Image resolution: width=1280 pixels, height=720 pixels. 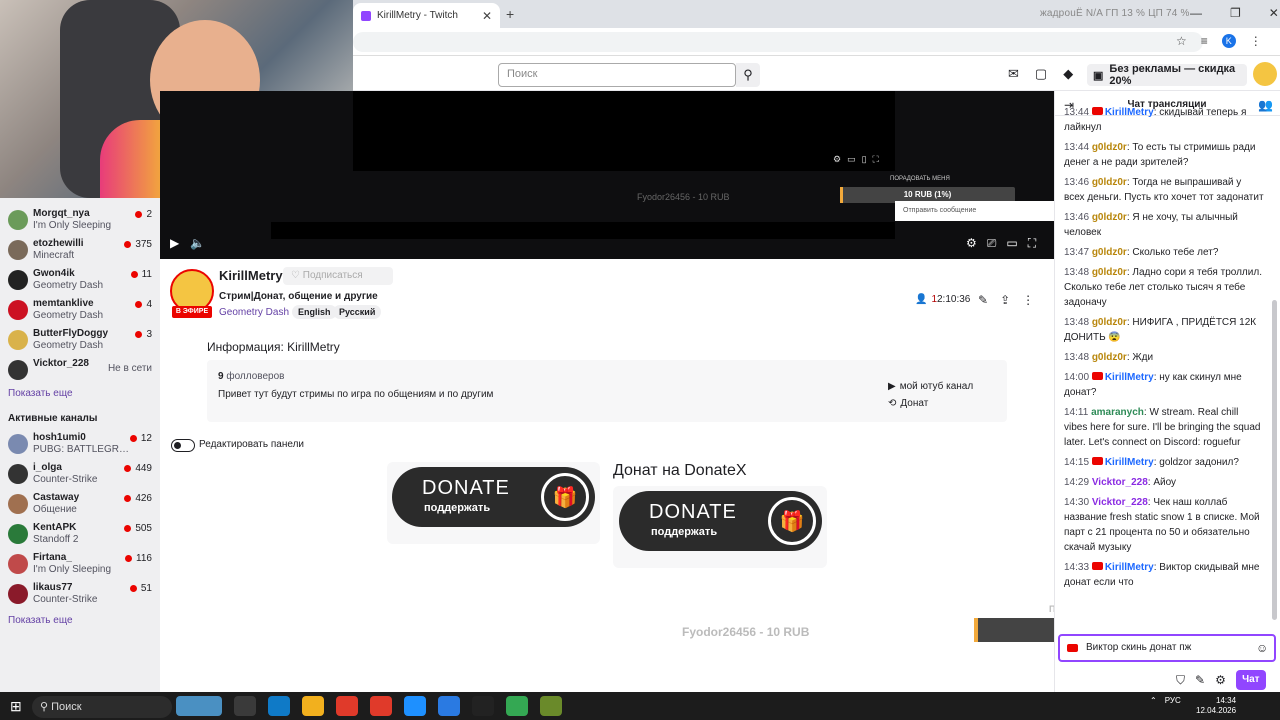 I want to click on chat-settings-icon: ⚙, so click(x=1220, y=680).